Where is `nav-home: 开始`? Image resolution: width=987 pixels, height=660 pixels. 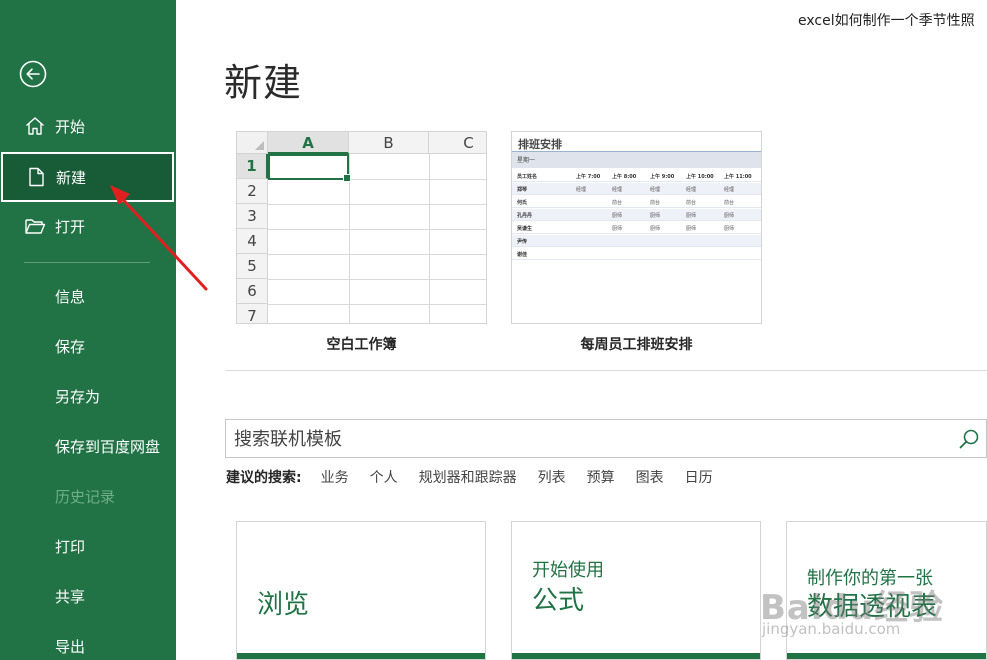 nav-home: 开始 is located at coordinates (88, 126).